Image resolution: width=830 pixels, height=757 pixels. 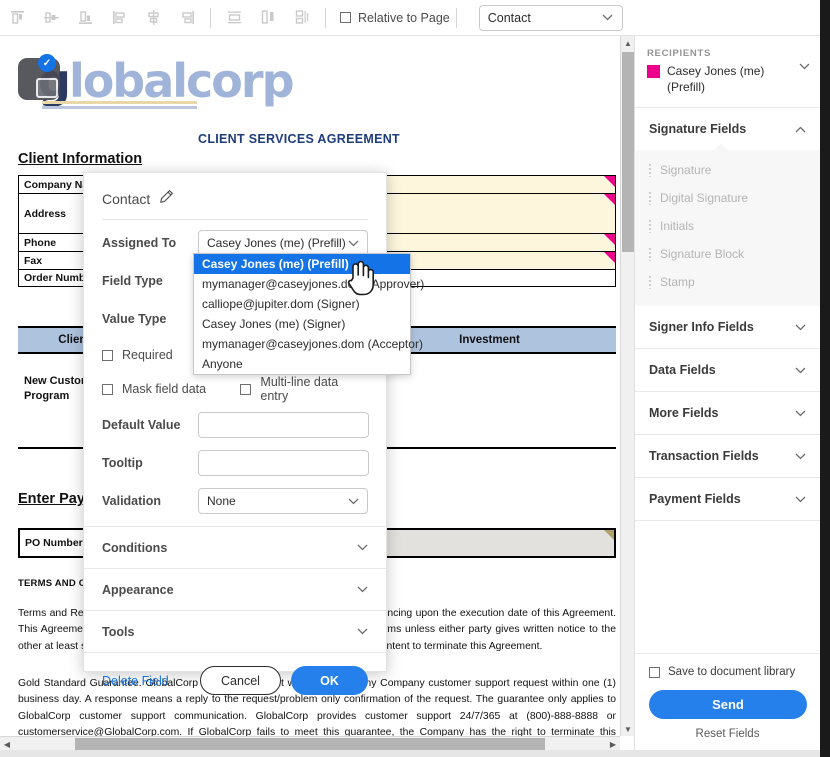 I want to click on validation-value: None, so click(x=221, y=501).